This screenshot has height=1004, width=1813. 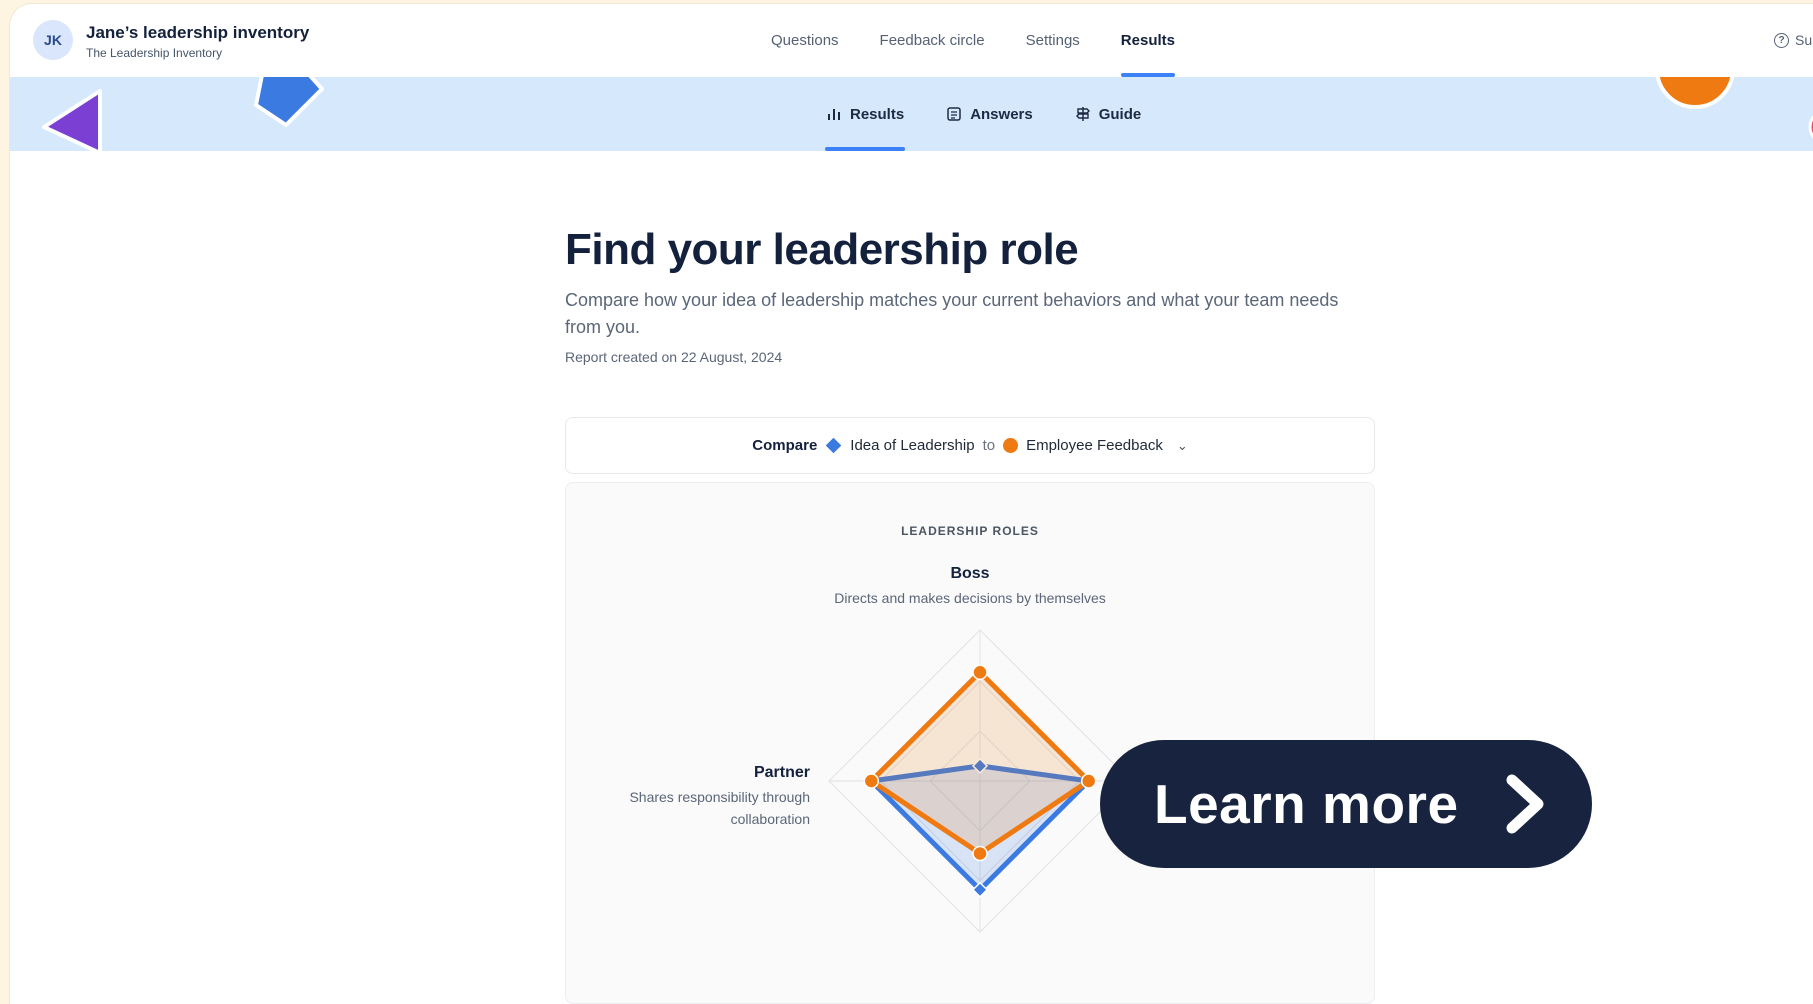 I want to click on avatar: JK, so click(x=53, y=40).